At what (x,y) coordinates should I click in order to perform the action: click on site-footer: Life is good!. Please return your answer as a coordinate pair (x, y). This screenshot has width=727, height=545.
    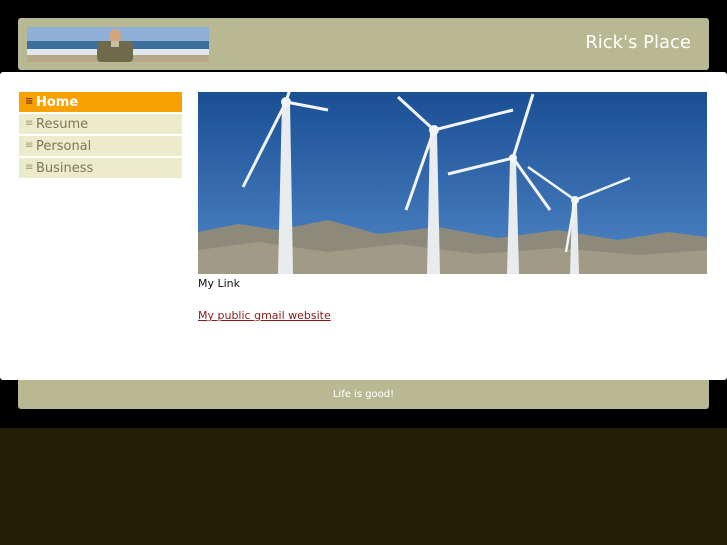
    Looking at the image, I should click on (363, 394).